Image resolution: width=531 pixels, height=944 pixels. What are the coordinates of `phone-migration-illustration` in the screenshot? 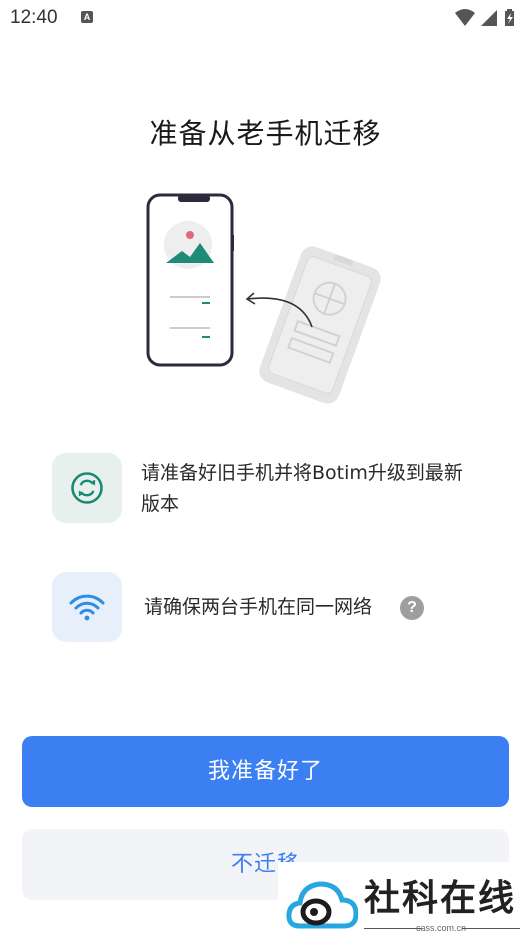 It's located at (265, 297).